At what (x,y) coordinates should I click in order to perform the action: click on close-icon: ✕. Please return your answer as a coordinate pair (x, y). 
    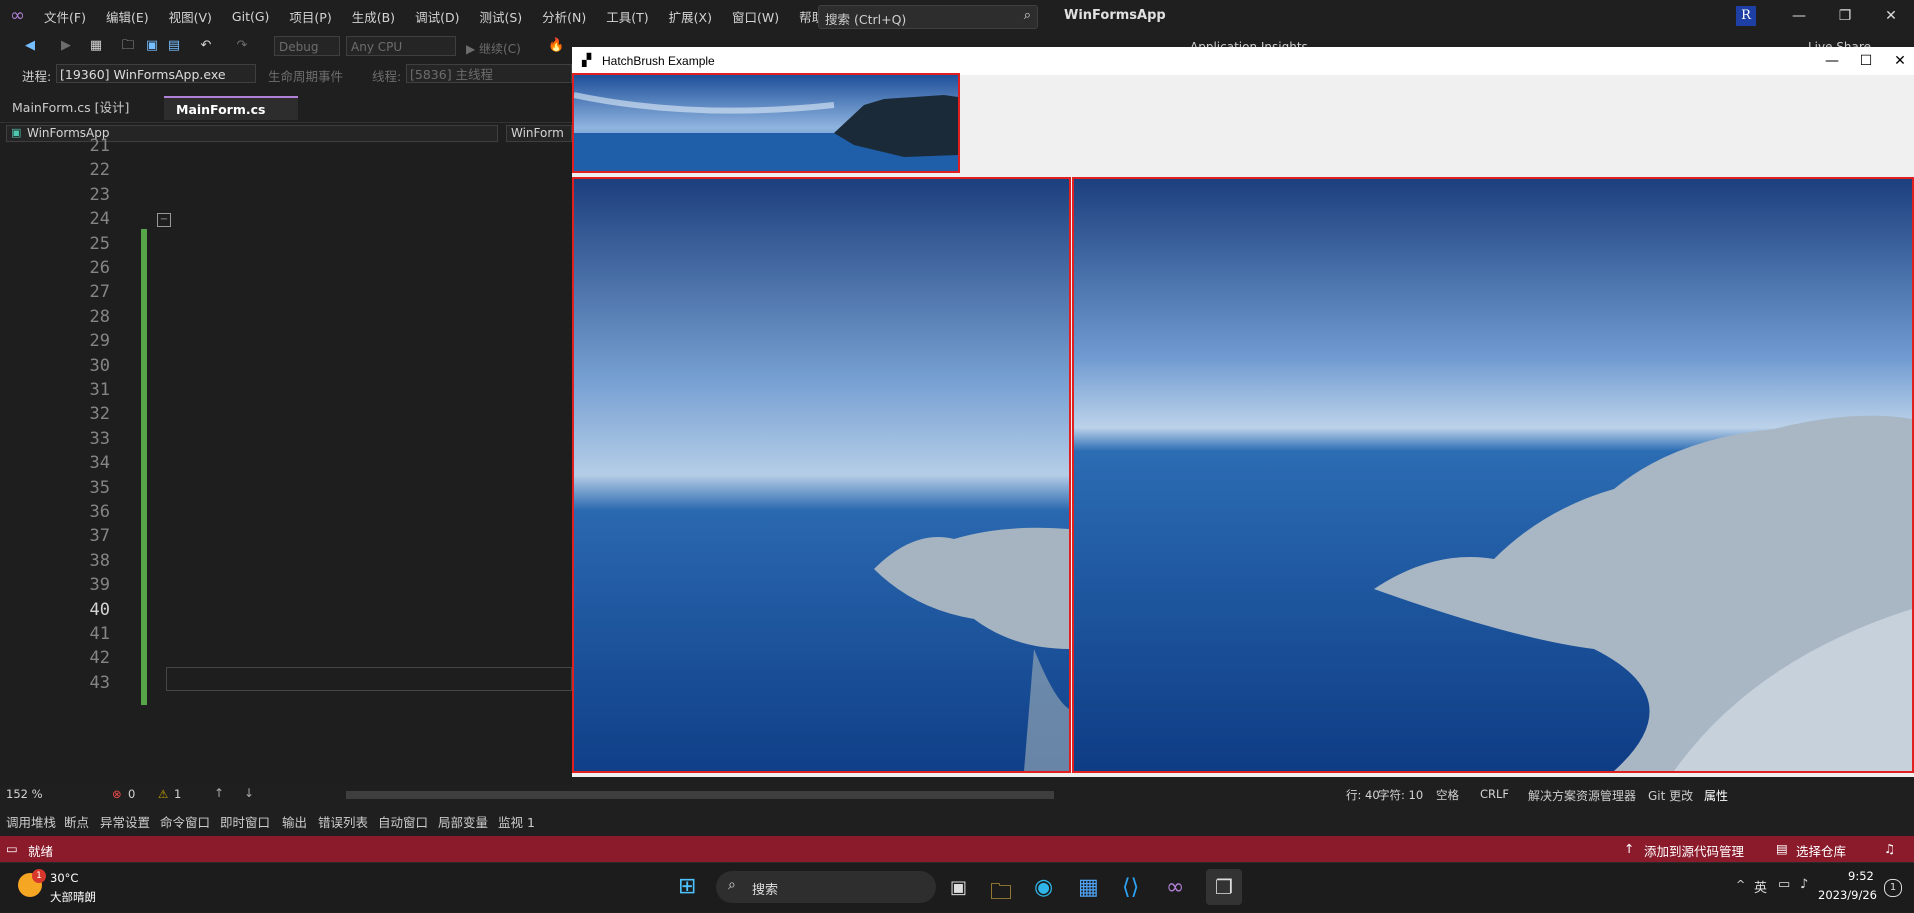
    Looking at the image, I should click on (1891, 16).